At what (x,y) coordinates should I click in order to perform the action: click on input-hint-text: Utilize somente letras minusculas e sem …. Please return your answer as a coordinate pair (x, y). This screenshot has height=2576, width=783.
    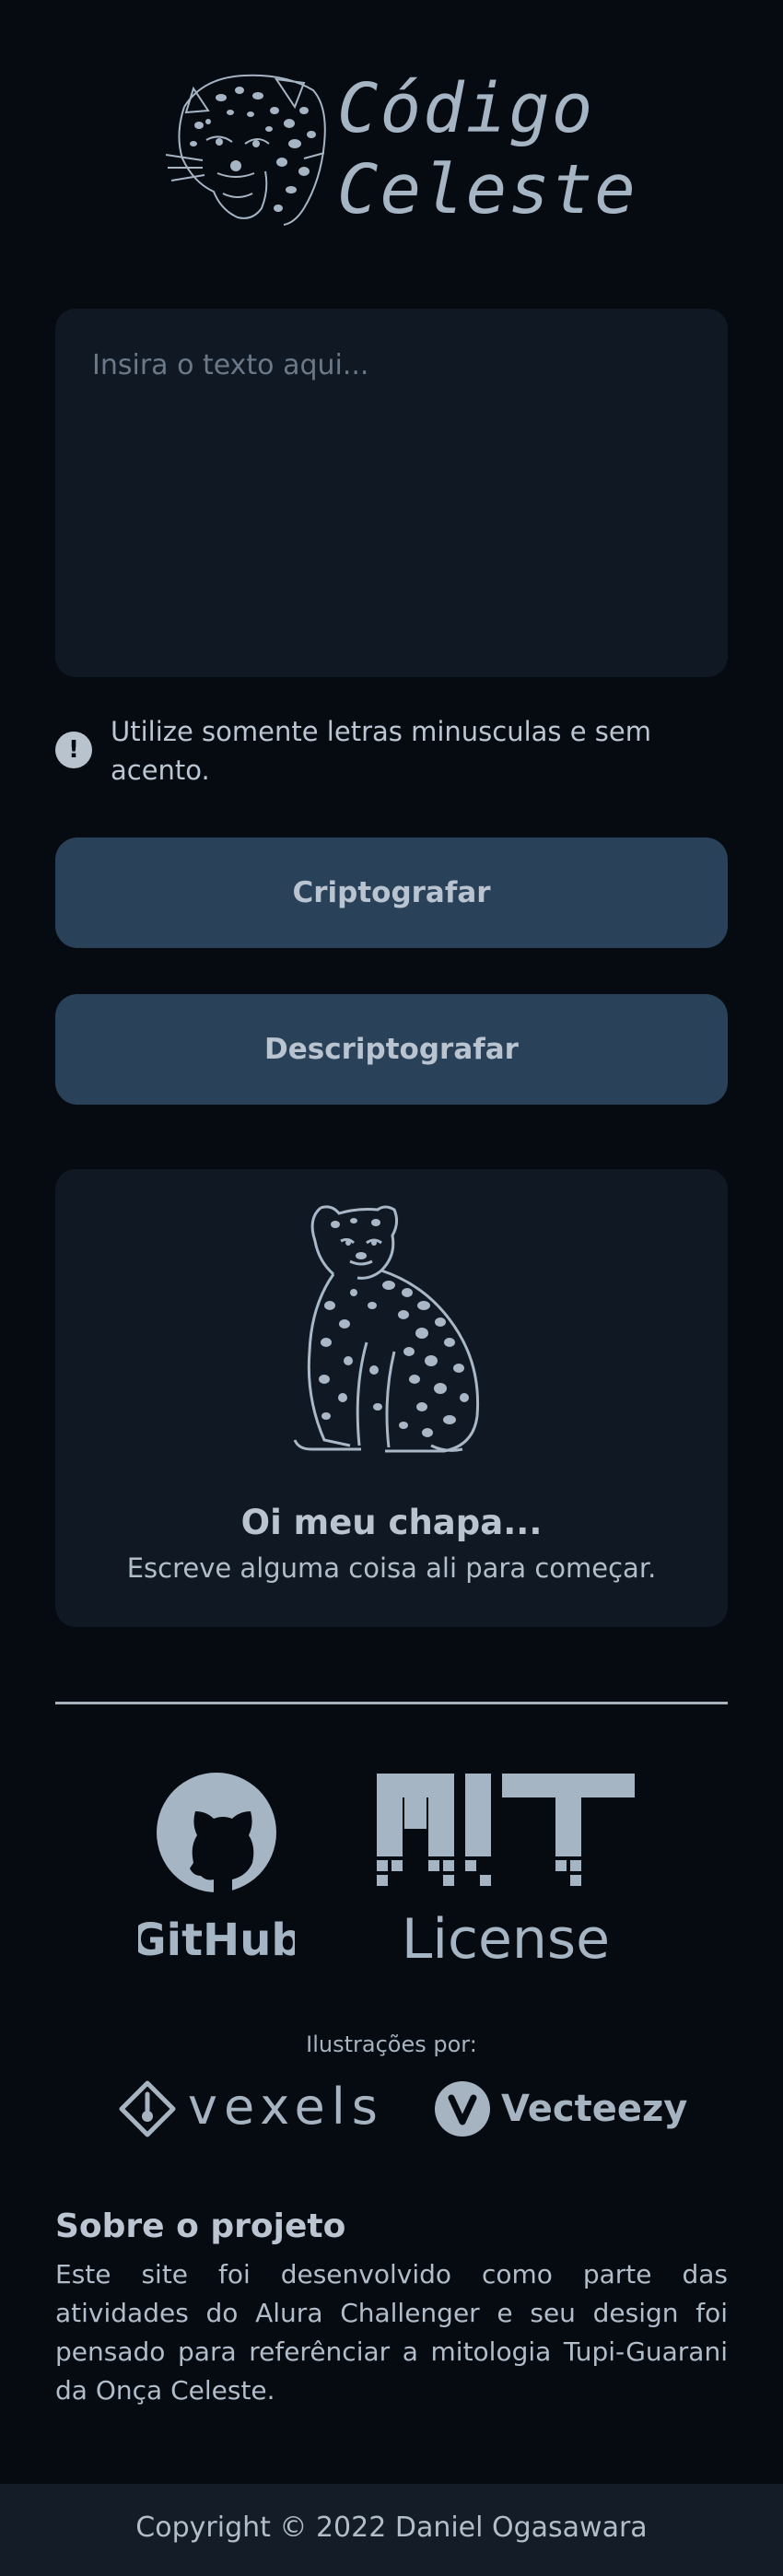
    Looking at the image, I should click on (381, 751).